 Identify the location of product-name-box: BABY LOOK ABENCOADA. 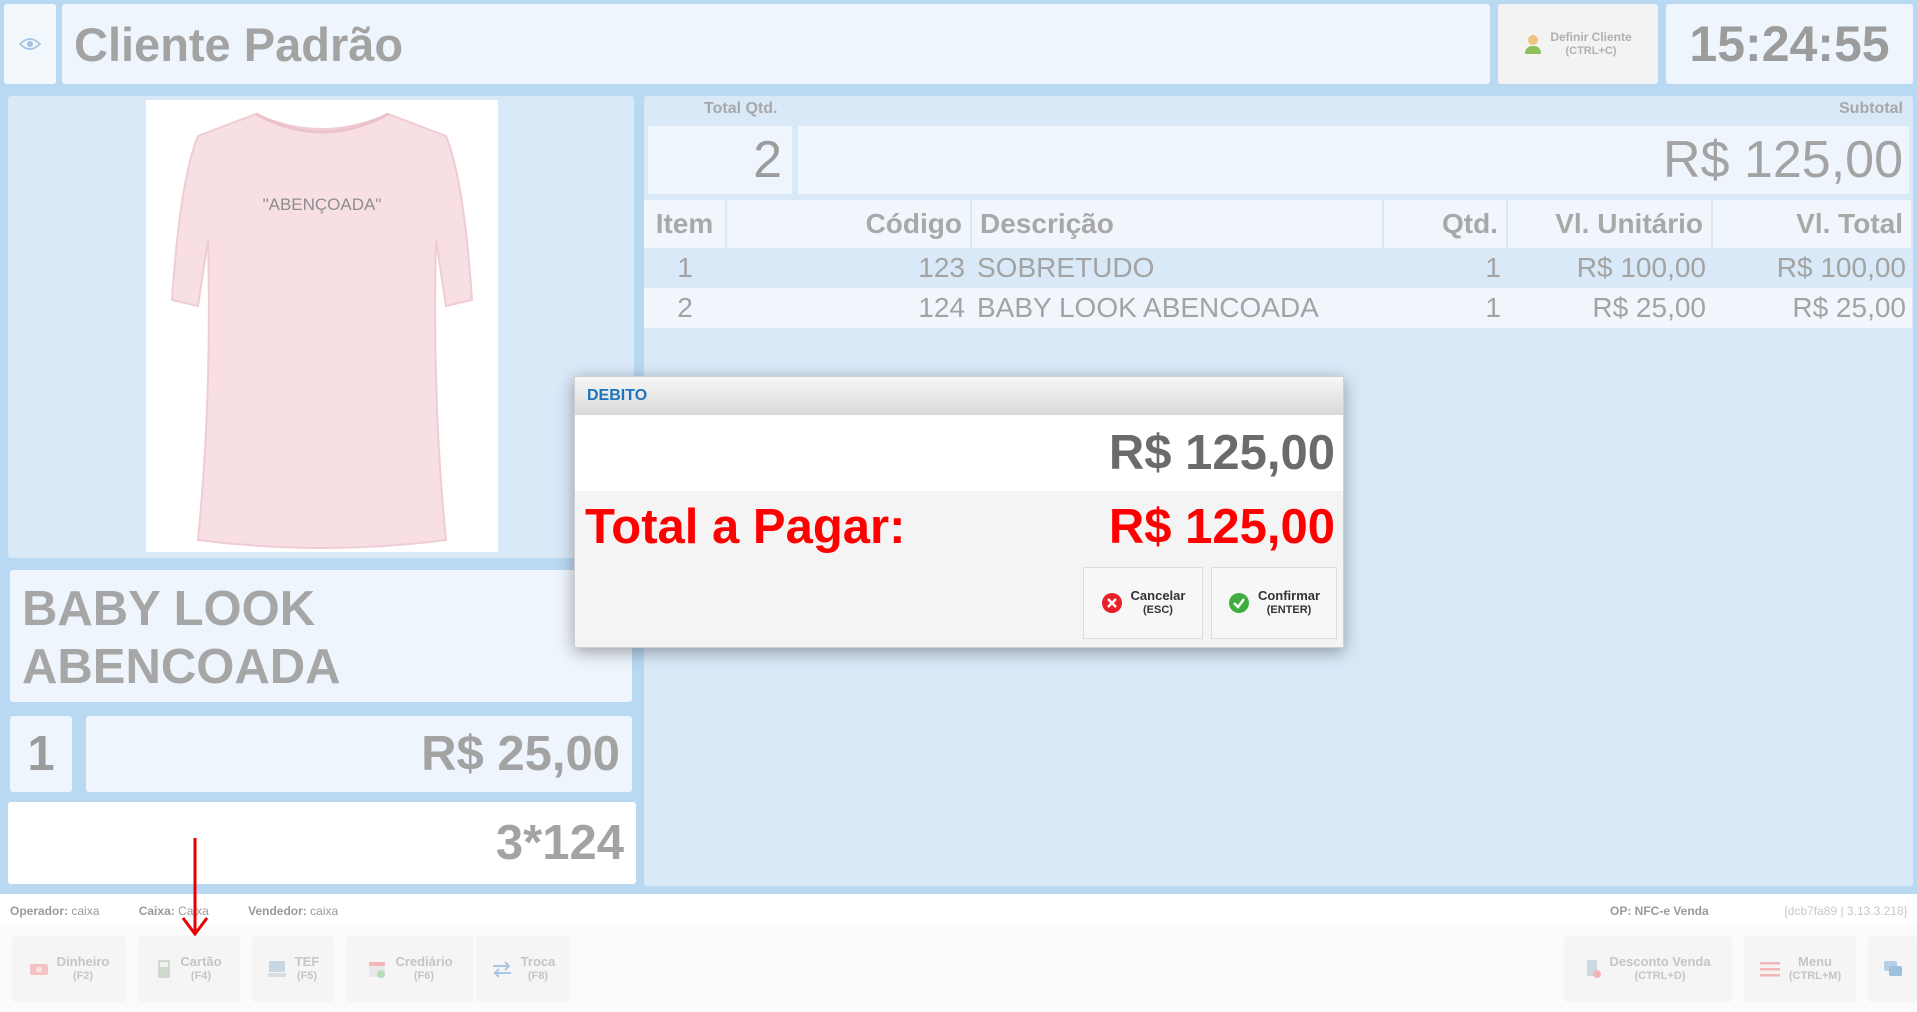
(321, 636).